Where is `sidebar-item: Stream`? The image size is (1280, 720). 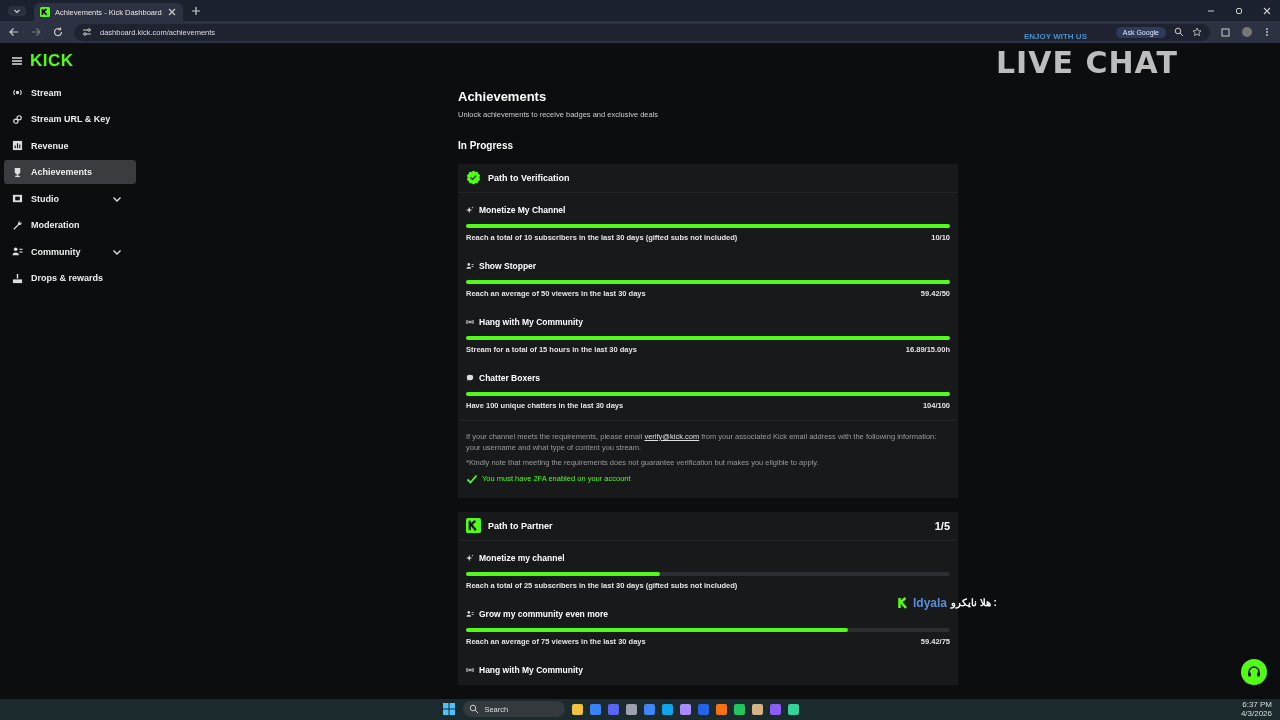 sidebar-item: Stream is located at coordinates (70, 92).